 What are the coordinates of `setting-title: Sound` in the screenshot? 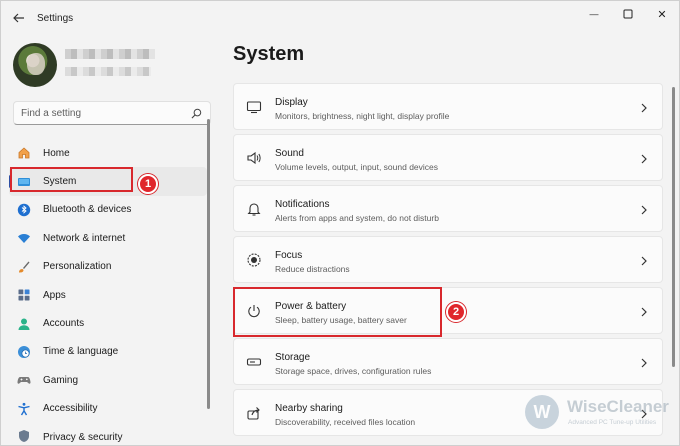 It's located at (289, 153).